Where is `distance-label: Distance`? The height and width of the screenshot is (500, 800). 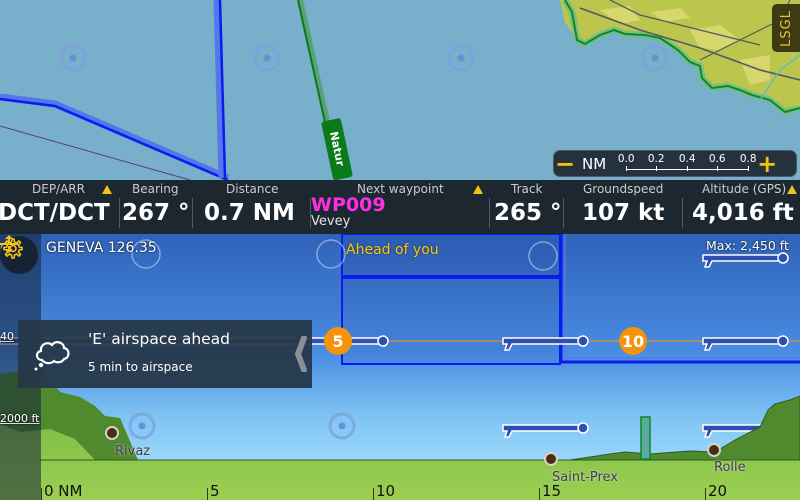 distance-label: Distance is located at coordinates (252, 189).